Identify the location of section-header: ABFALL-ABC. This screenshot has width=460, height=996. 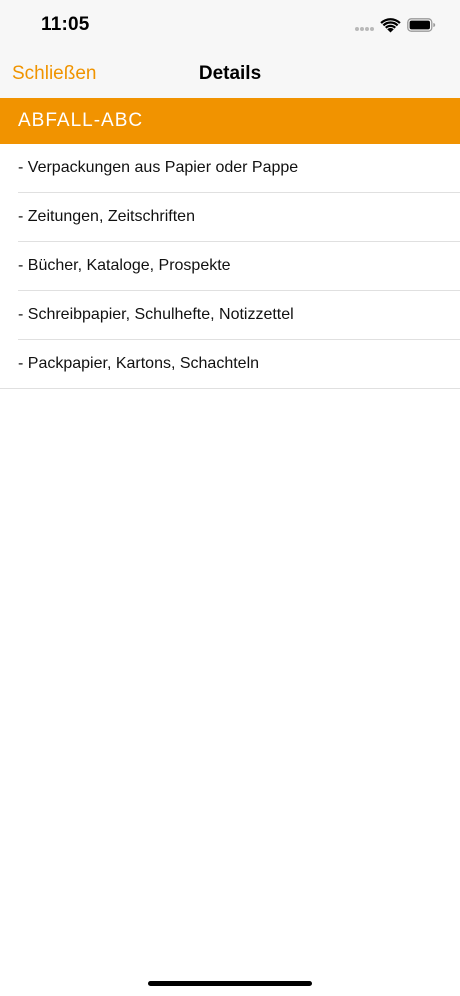
(230, 121).